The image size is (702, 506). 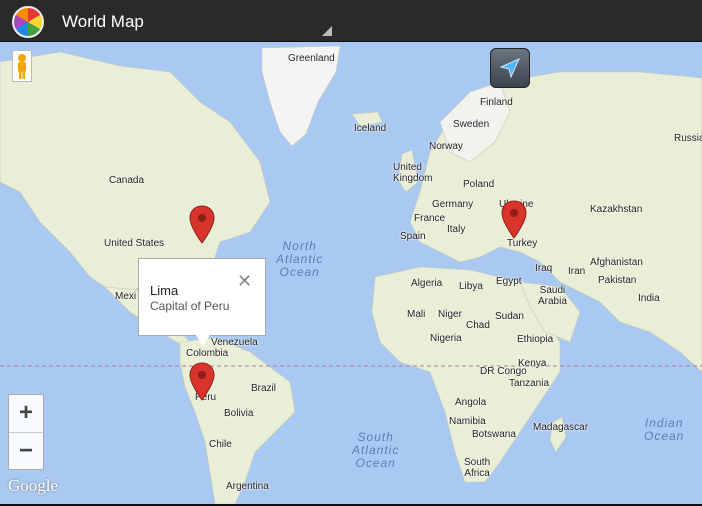 What do you see at coordinates (370, 128) in the screenshot?
I see `label-iceland: Iceland` at bounding box center [370, 128].